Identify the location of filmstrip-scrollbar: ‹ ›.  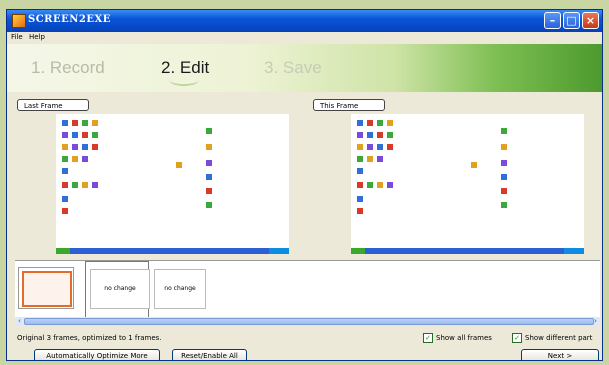
(307, 321).